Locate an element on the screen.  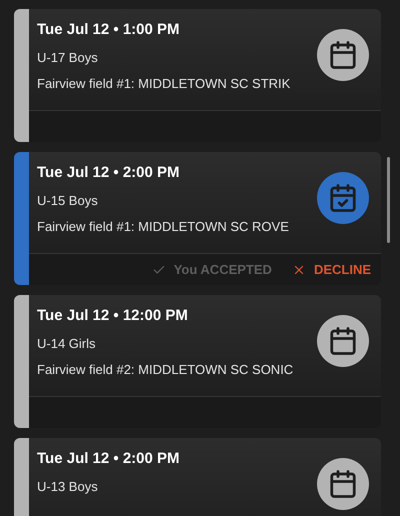
team-name: U-14 Girls is located at coordinates (67, 344).